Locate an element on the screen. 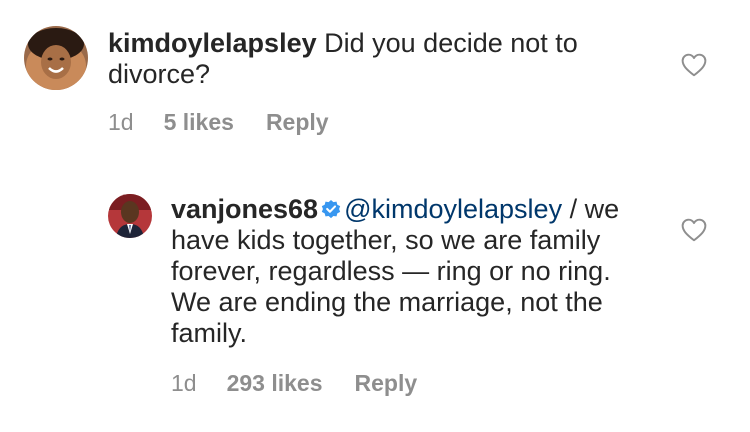 The height and width of the screenshot is (432, 750). comment-likes-count: 5 likes is located at coordinates (199, 122).